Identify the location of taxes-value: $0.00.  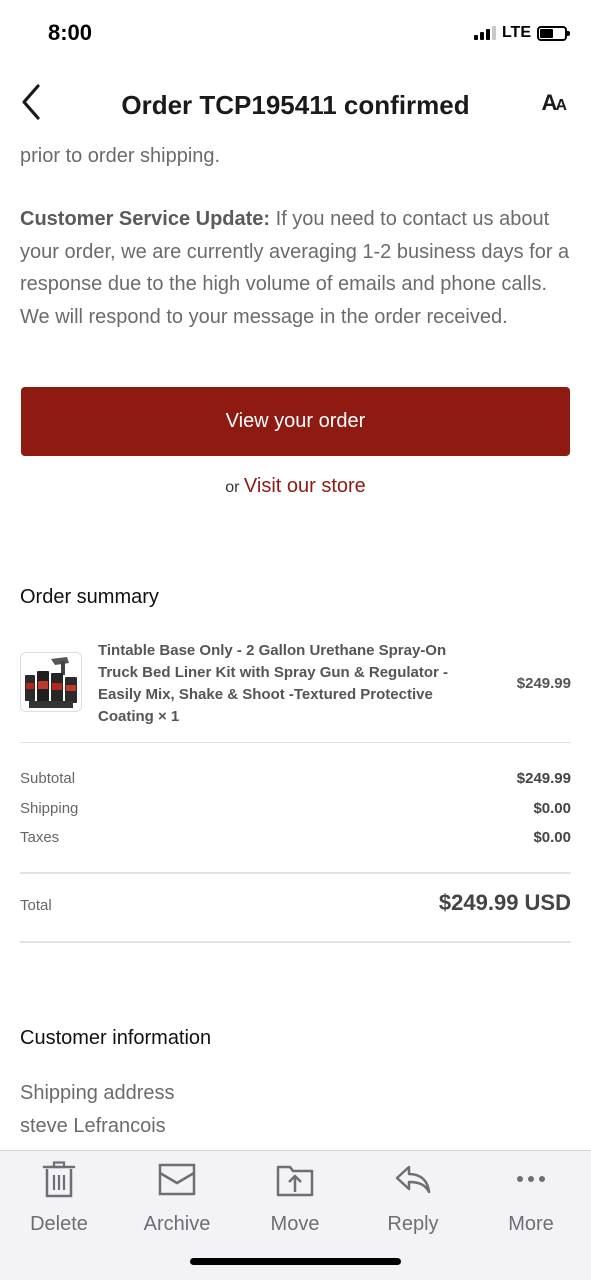
(552, 837).